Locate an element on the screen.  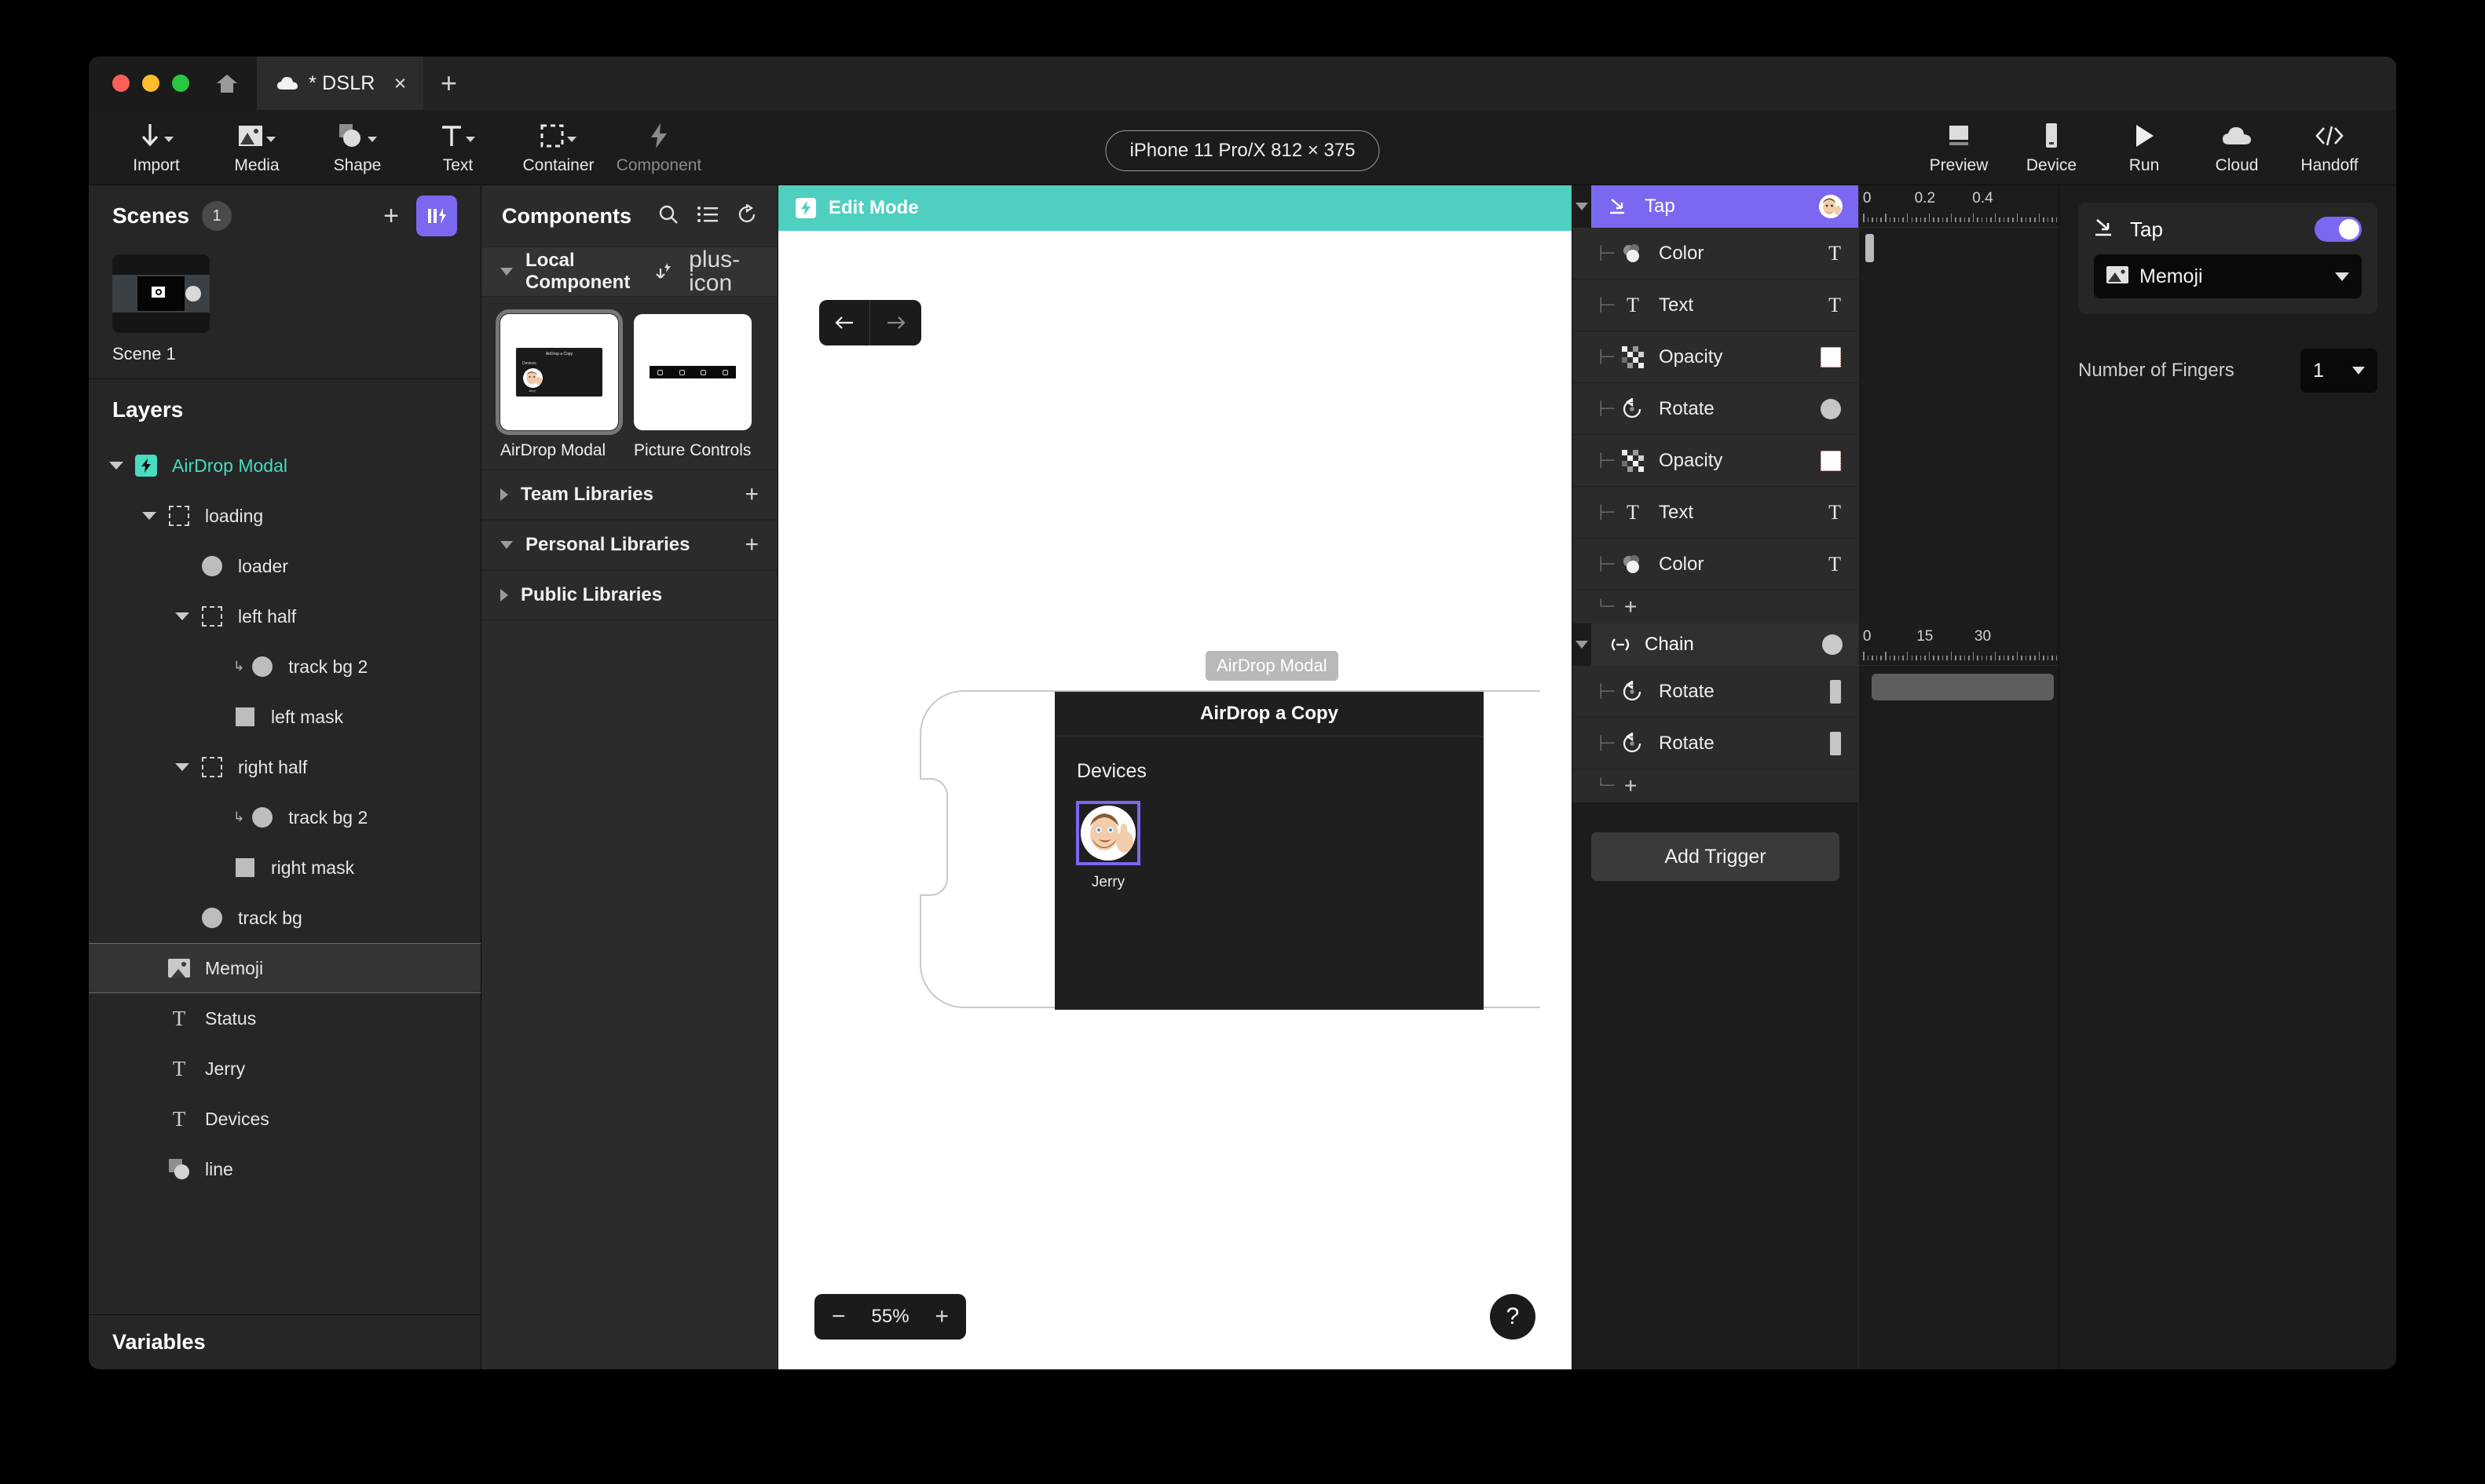
refresh-icon is located at coordinates (747, 216).